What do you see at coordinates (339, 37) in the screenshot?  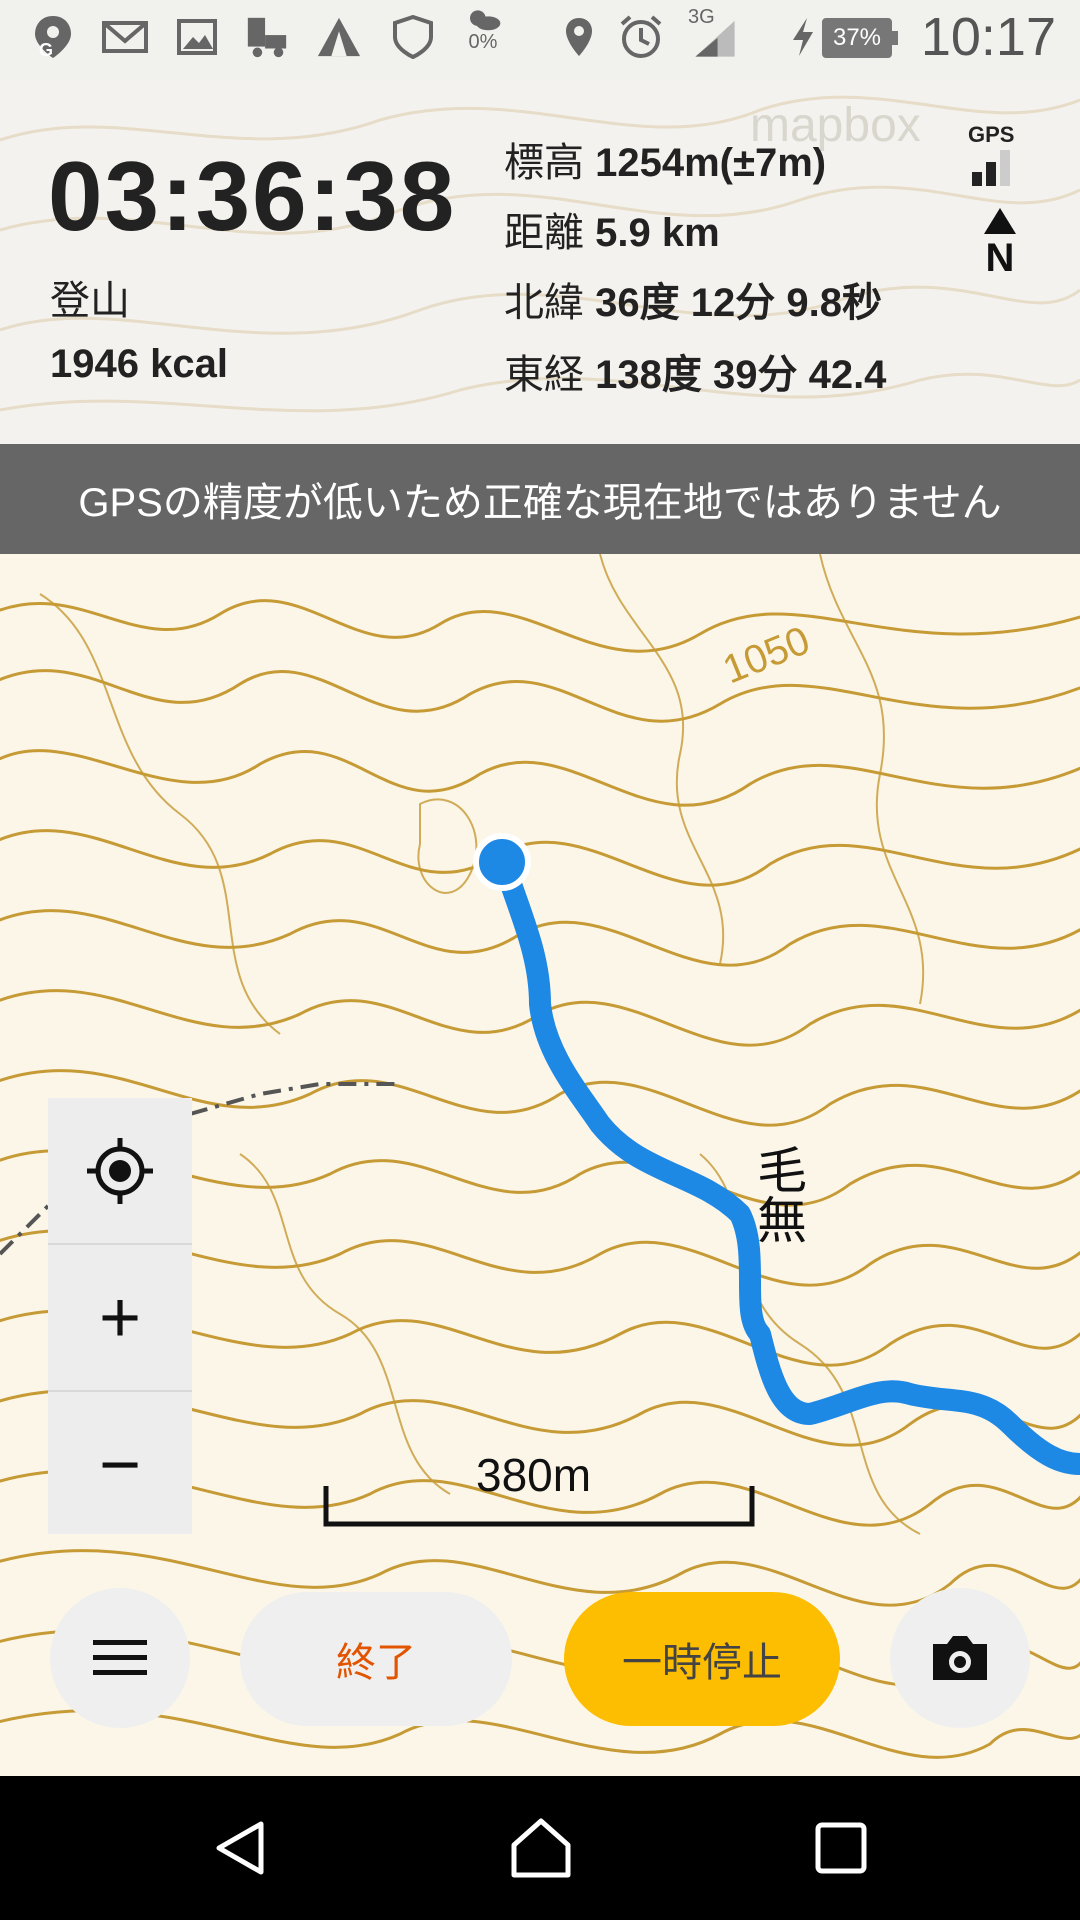 I see `tent-icon` at bounding box center [339, 37].